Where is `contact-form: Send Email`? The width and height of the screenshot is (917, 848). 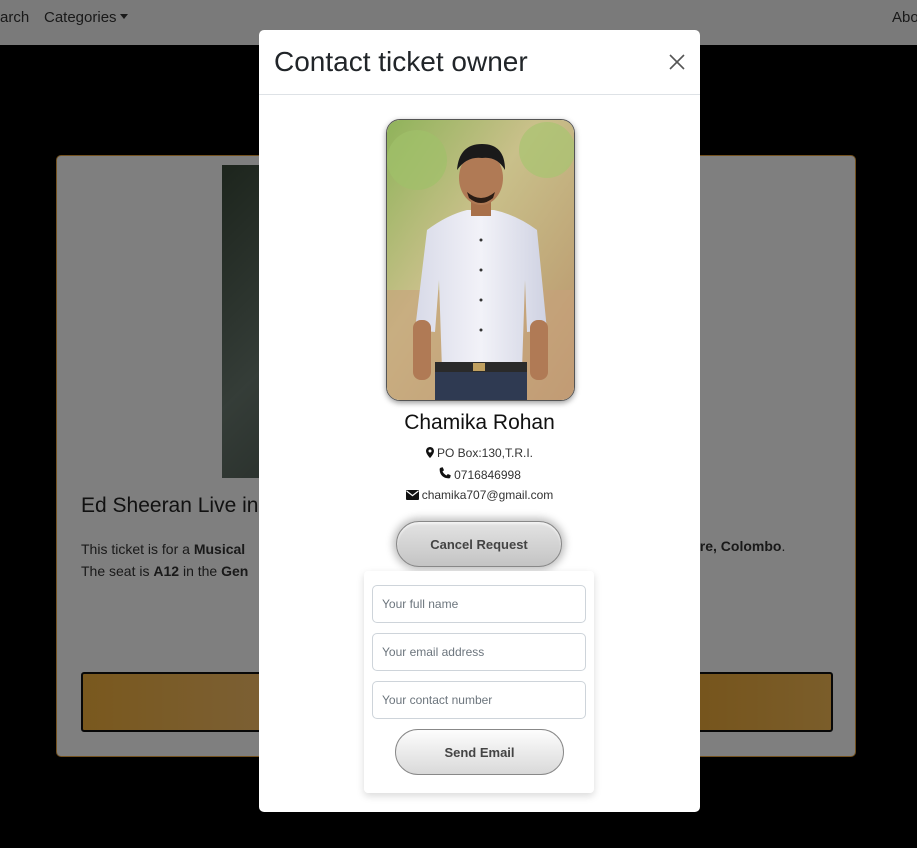 contact-form: Send Email is located at coordinates (479, 682).